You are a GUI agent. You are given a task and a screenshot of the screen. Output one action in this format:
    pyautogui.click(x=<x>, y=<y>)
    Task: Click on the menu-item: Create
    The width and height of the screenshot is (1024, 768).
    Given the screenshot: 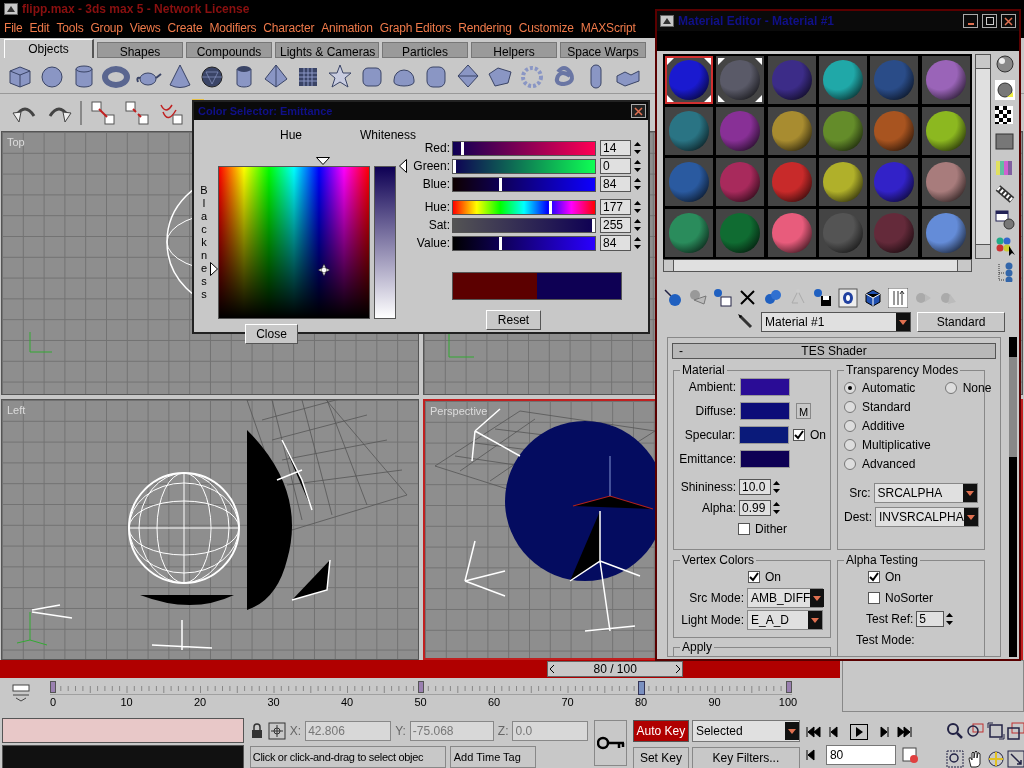 What is the action you would take?
    pyautogui.click(x=185, y=28)
    